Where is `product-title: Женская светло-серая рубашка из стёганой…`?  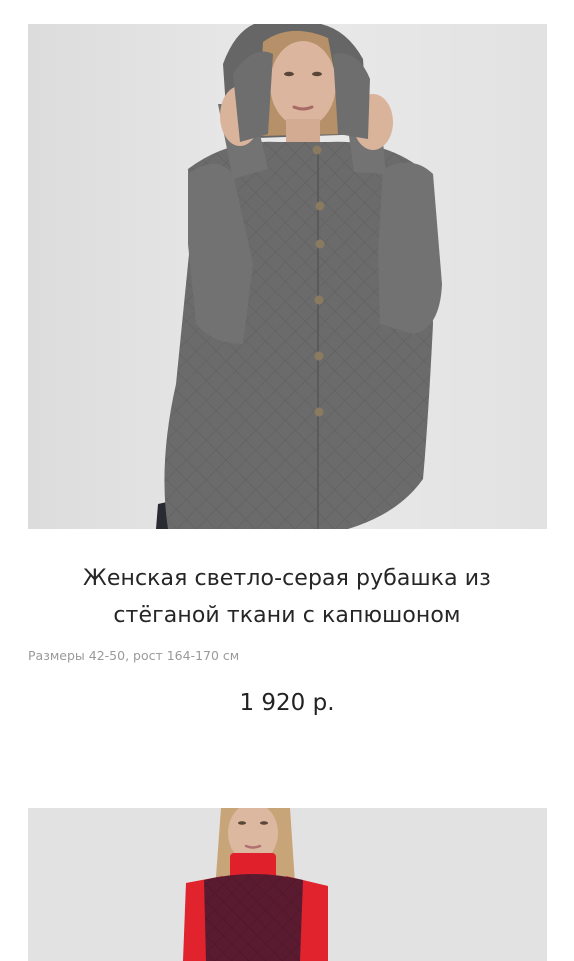
product-title: Женская светло-серая рубашка из стёганой… is located at coordinates (287, 597).